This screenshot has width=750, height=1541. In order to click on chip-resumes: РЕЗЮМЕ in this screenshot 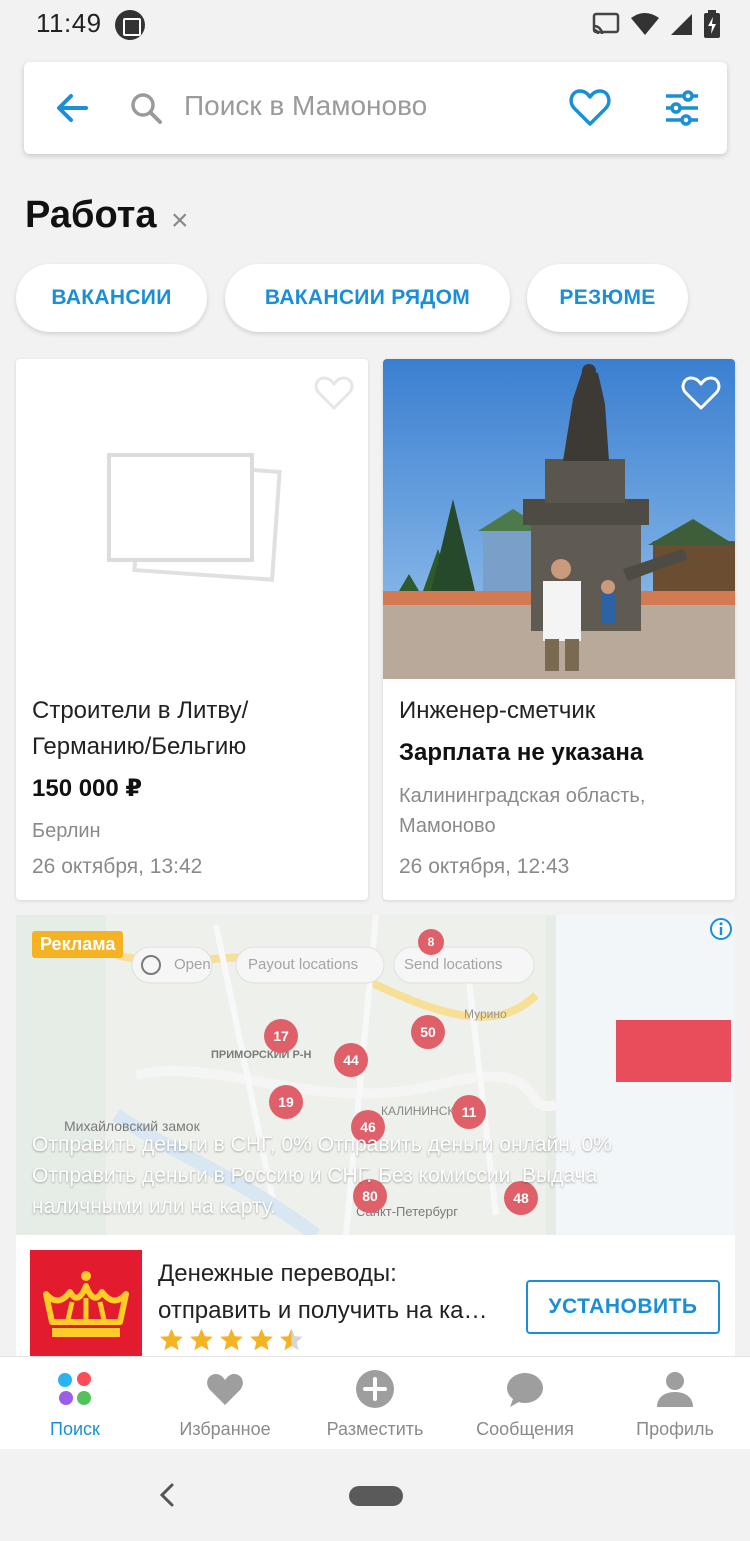, I will do `click(607, 298)`.